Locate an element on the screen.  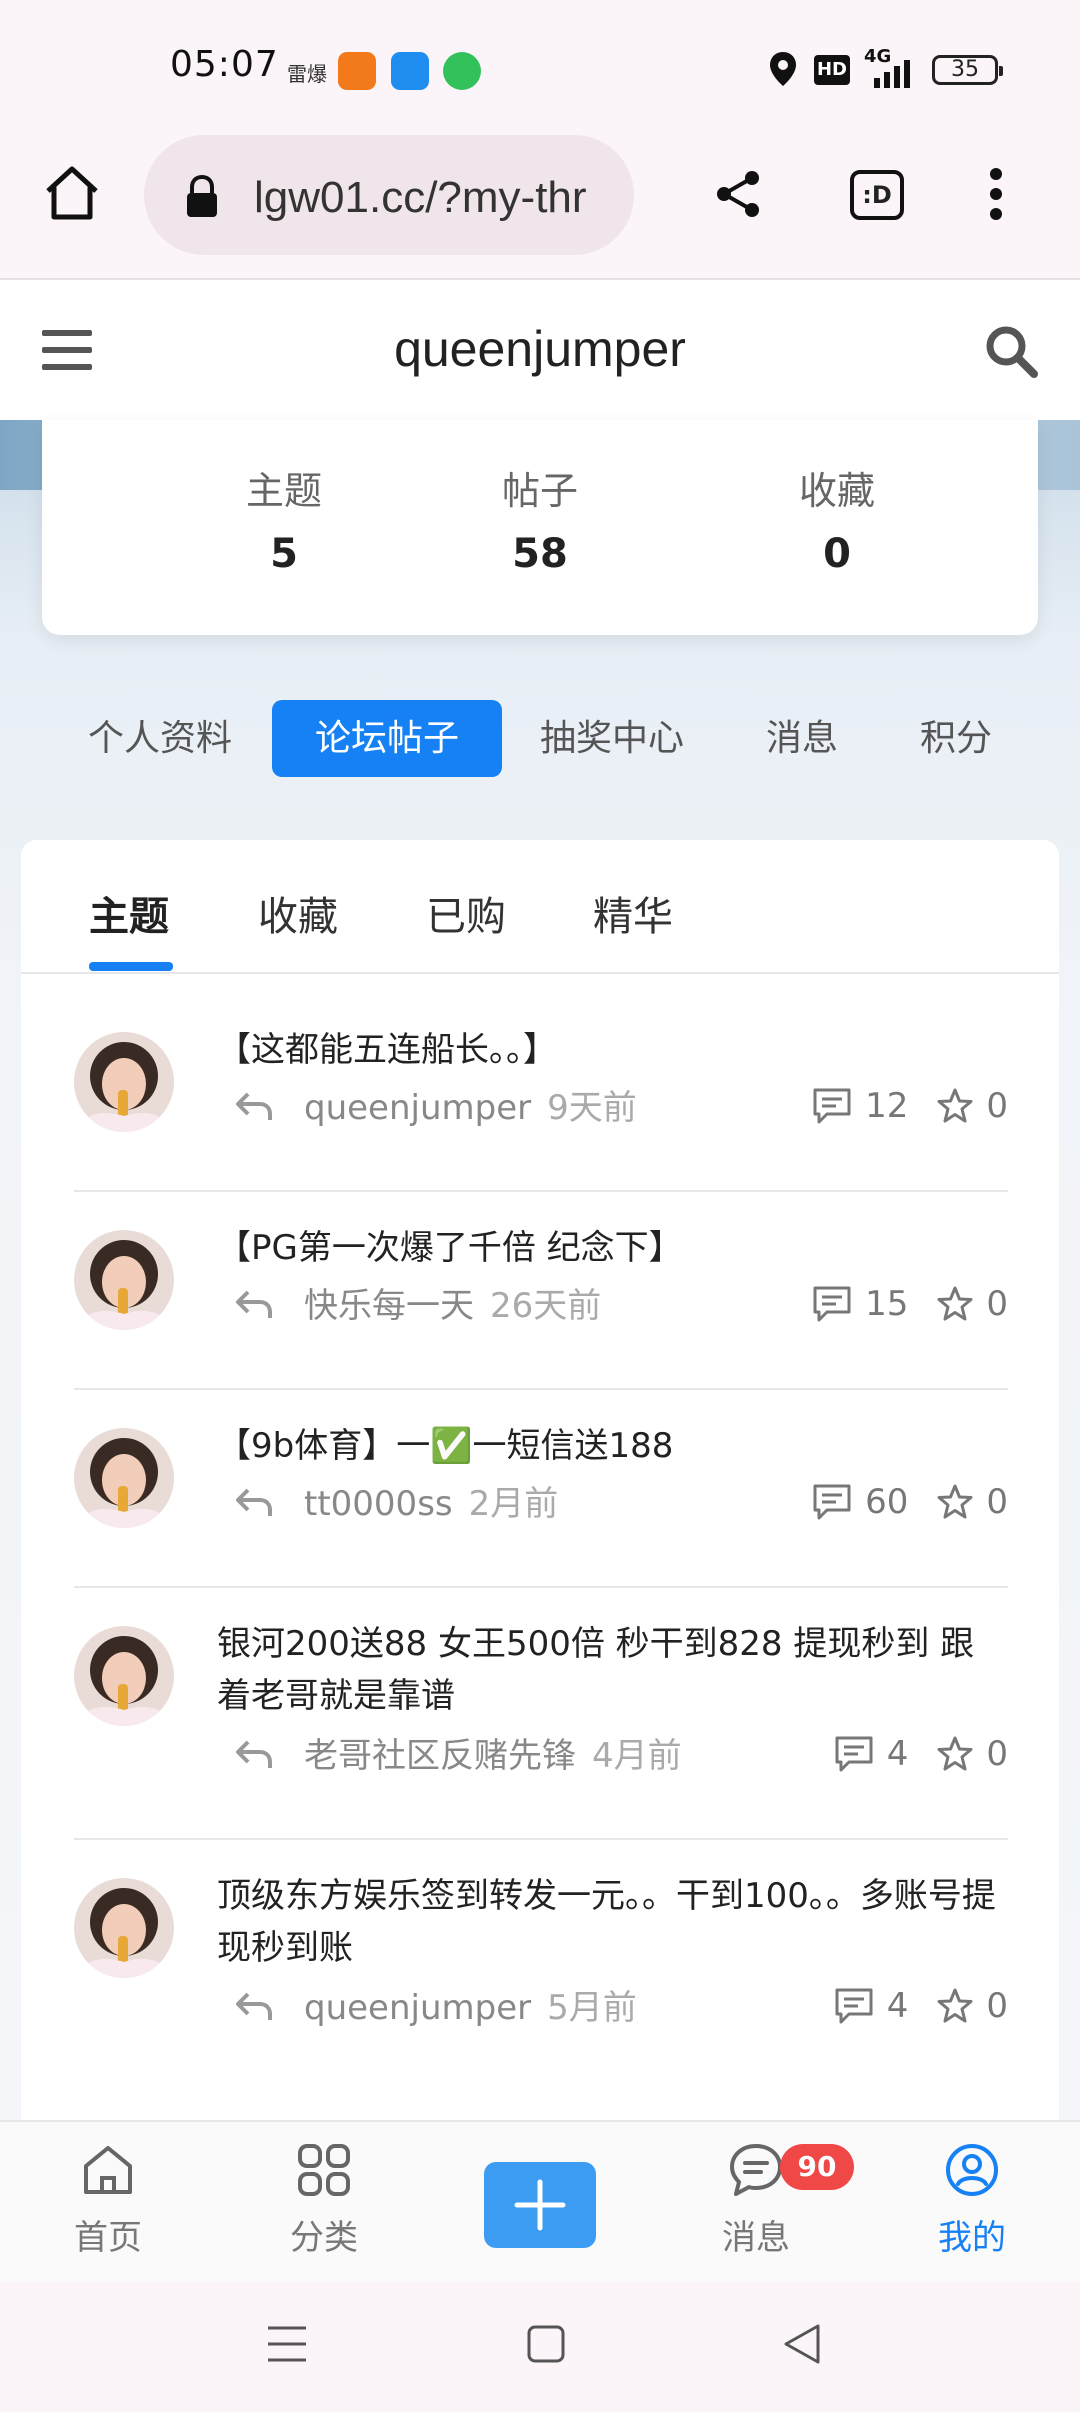
tab-lottery-center: 抽奖中心 is located at coordinates (612, 738).